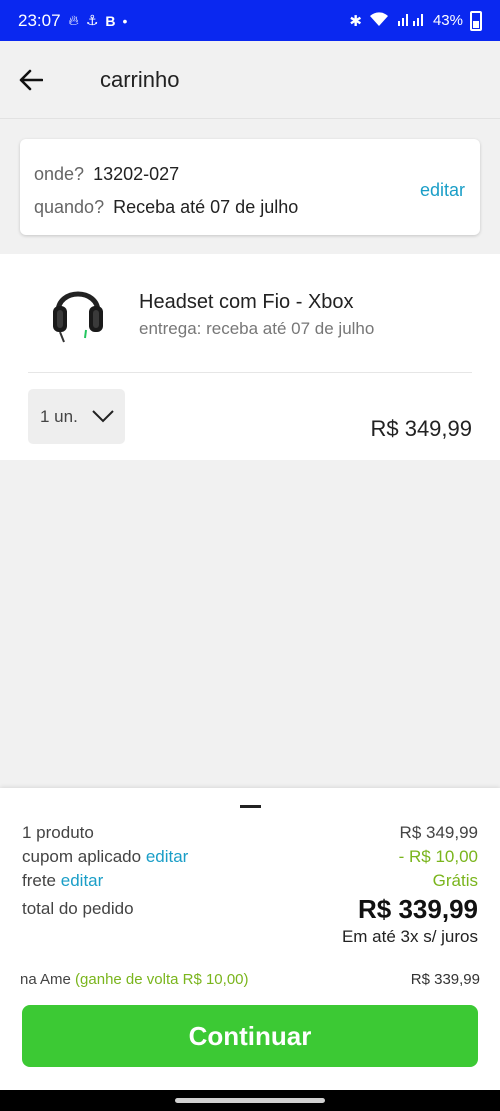 The image size is (500, 1111). What do you see at coordinates (45, 979) in the screenshot?
I see `ame-label: na Ame` at bounding box center [45, 979].